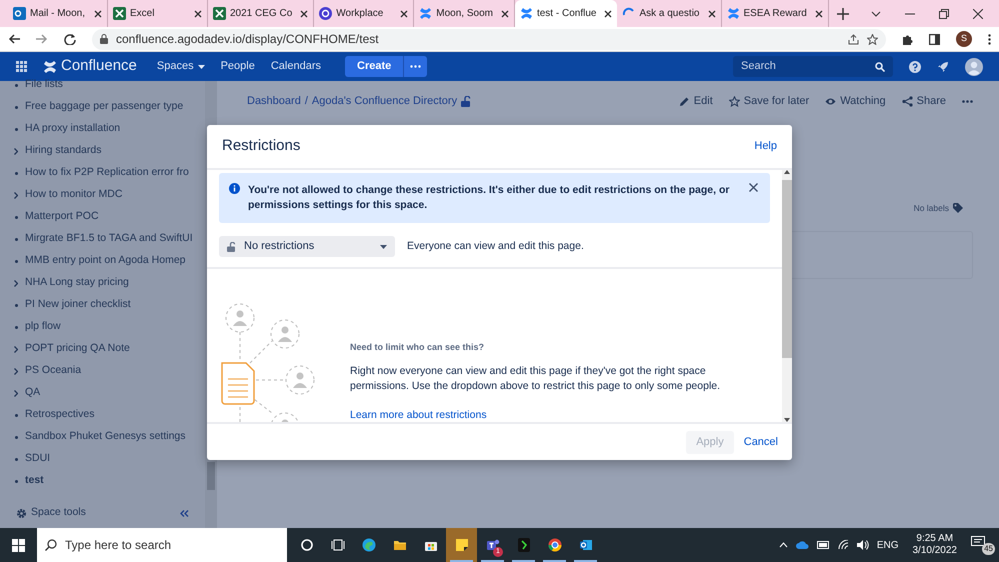 This screenshot has width=999, height=562. Describe the element at coordinates (924, 101) in the screenshot. I see `page-action-link: Share` at that location.